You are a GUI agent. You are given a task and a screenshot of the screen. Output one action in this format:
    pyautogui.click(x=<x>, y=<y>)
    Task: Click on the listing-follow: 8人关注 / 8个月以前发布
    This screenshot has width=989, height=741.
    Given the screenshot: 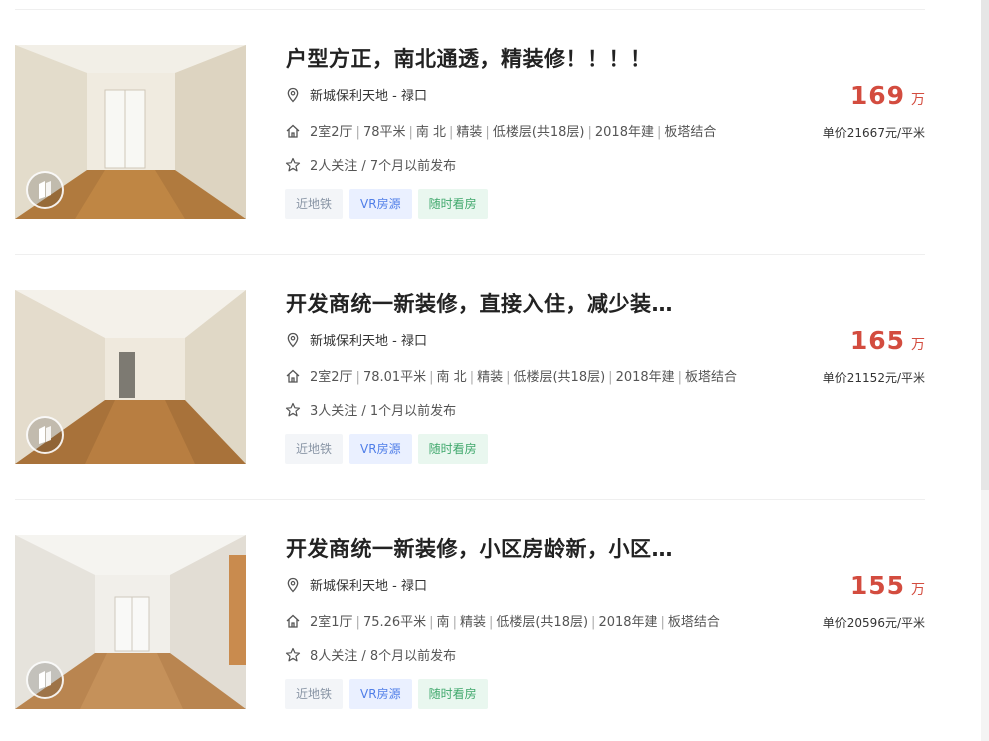 What is the action you would take?
    pyautogui.click(x=370, y=654)
    